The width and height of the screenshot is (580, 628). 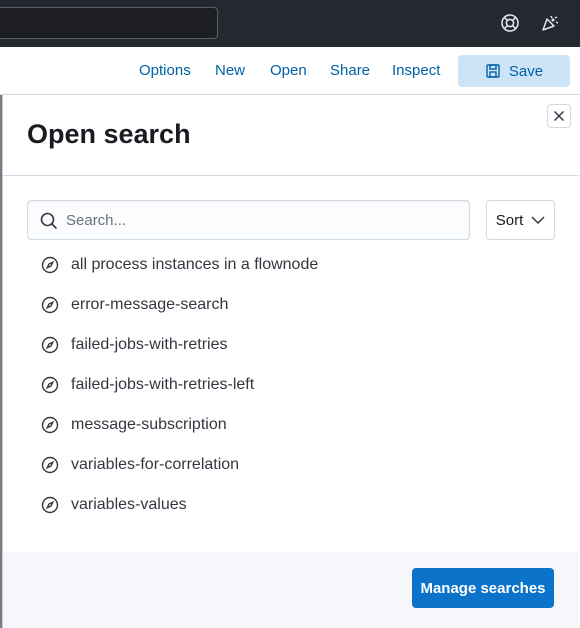 I want to click on save-disk-icon, so click(x=493, y=71).